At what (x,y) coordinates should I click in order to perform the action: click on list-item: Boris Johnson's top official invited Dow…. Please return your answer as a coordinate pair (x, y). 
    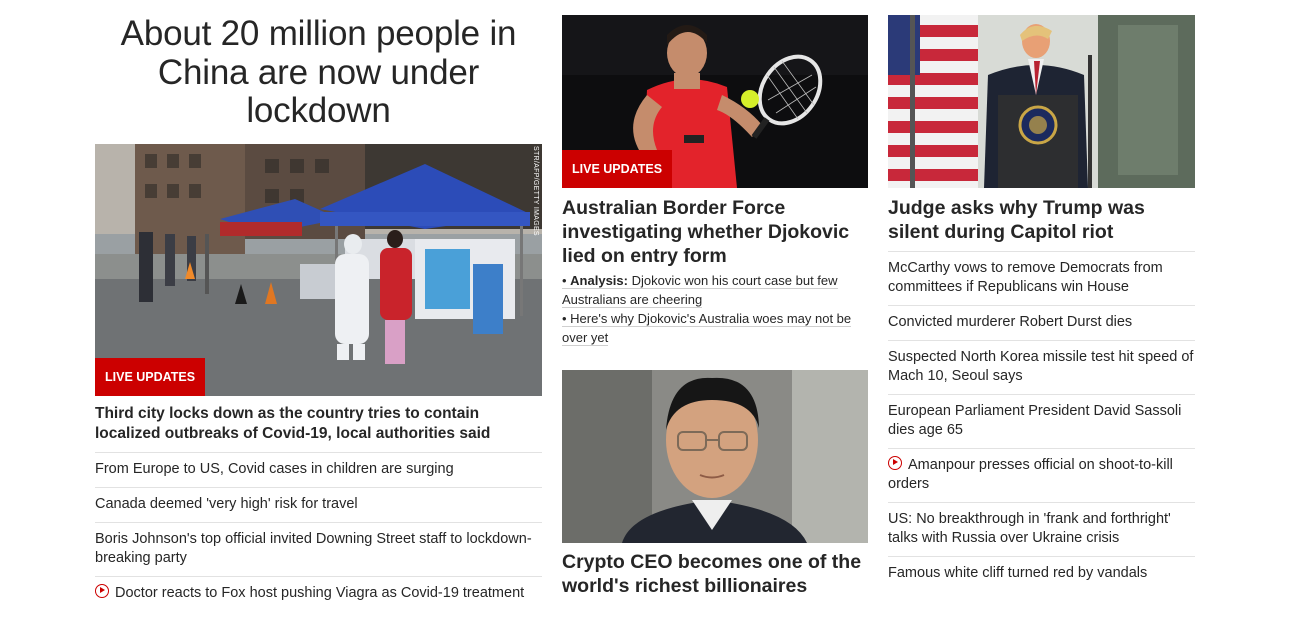
    Looking at the image, I should click on (318, 548).